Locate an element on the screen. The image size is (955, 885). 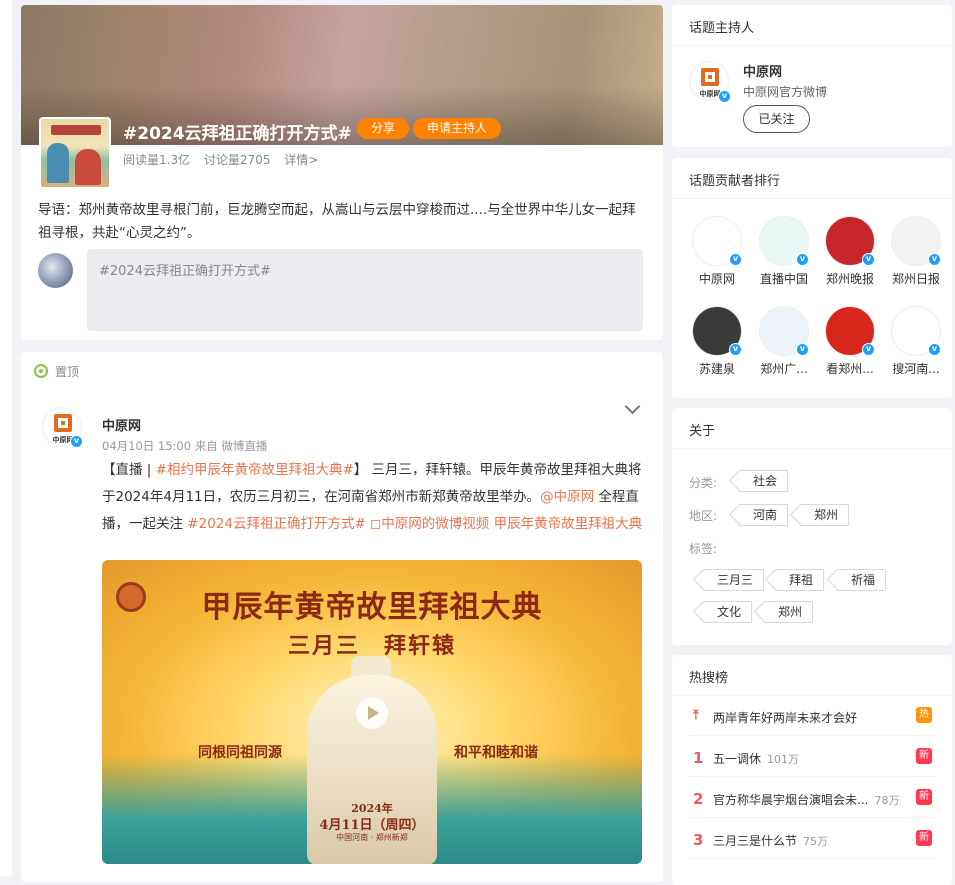
mention-link: @中原网 is located at coordinates (567, 497).